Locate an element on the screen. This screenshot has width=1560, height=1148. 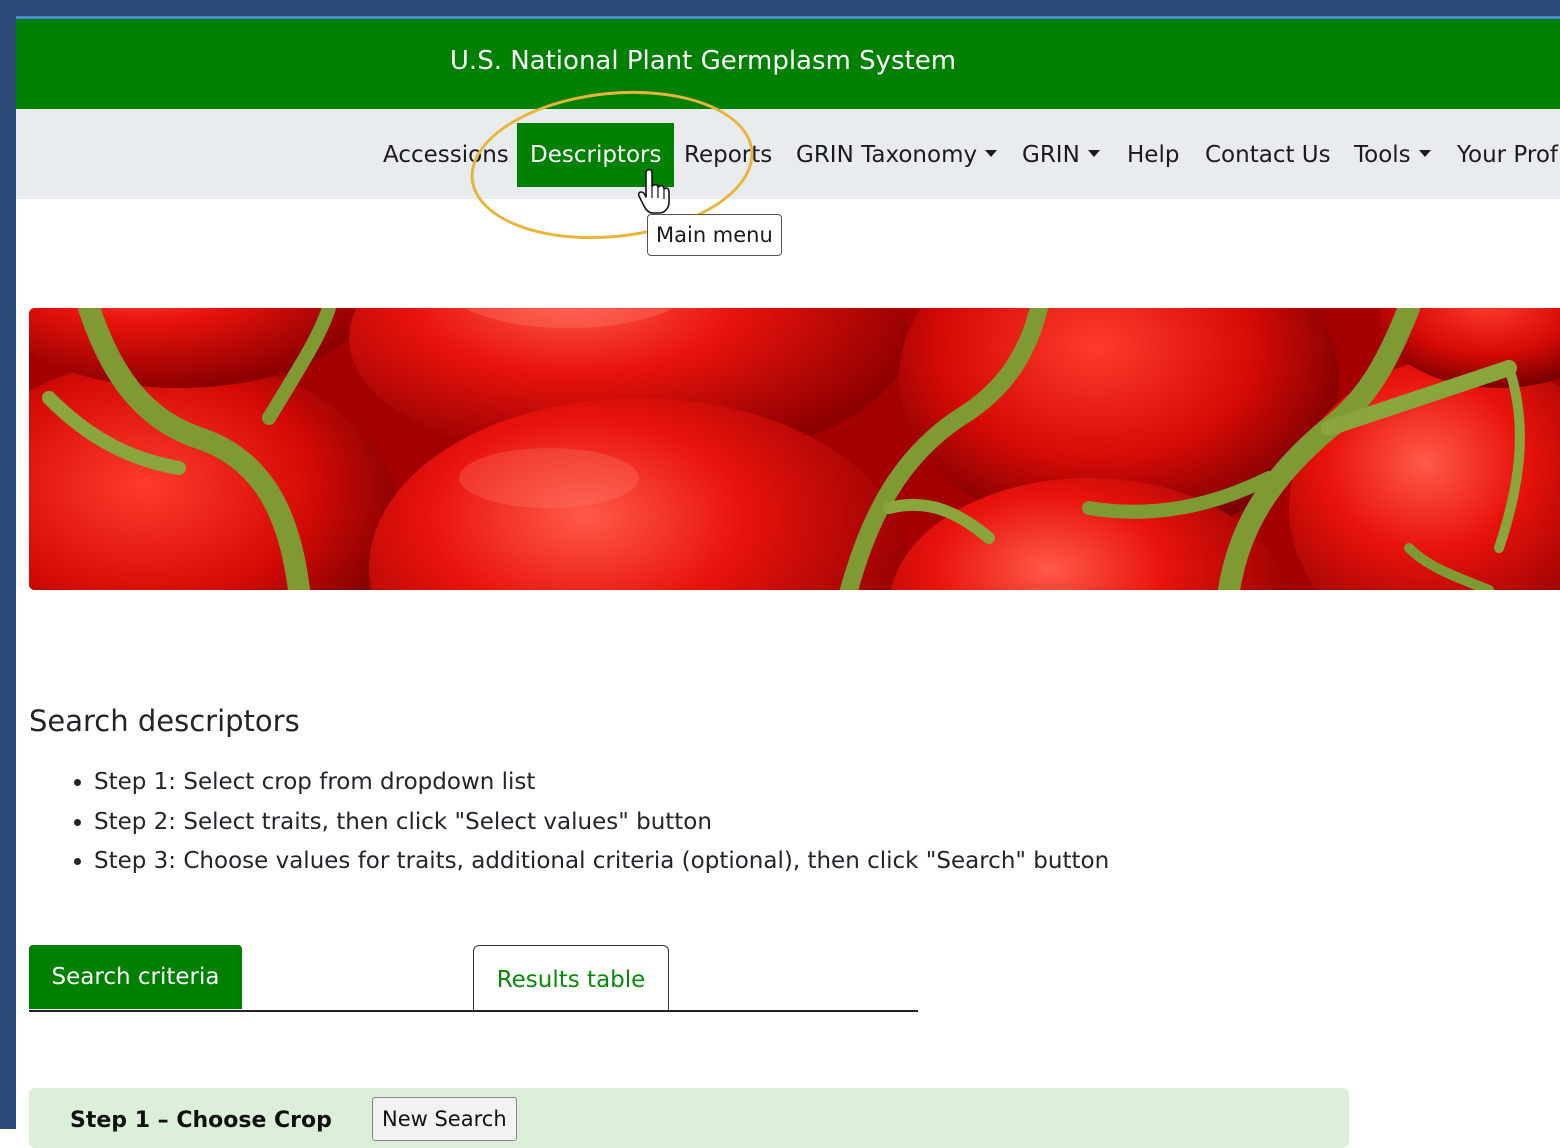
nav-item-contact-us: Contact Us is located at coordinates (1268, 155).